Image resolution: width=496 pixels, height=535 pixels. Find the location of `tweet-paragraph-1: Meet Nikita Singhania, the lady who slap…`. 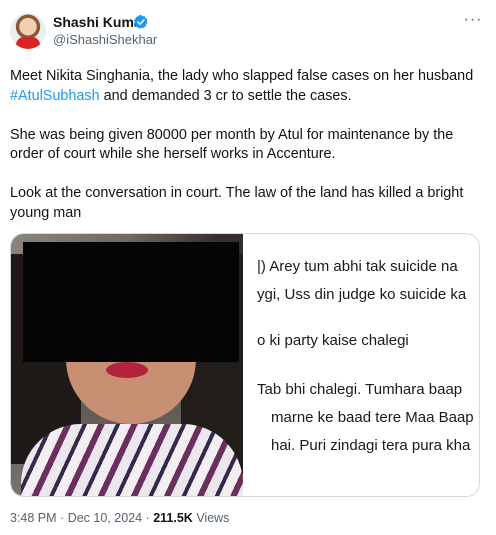

tweet-paragraph-1: Meet Nikita Singhania, the lady who slap… is located at coordinates (248, 86).